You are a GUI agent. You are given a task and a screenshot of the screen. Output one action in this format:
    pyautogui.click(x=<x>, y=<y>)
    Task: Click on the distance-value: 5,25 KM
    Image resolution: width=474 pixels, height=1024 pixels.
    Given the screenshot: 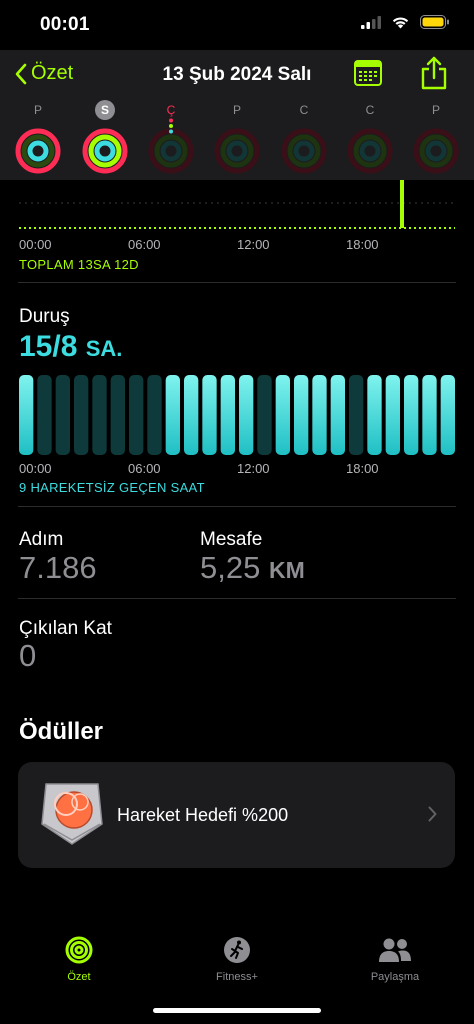 What is the action you would take?
    pyautogui.click(x=252, y=568)
    